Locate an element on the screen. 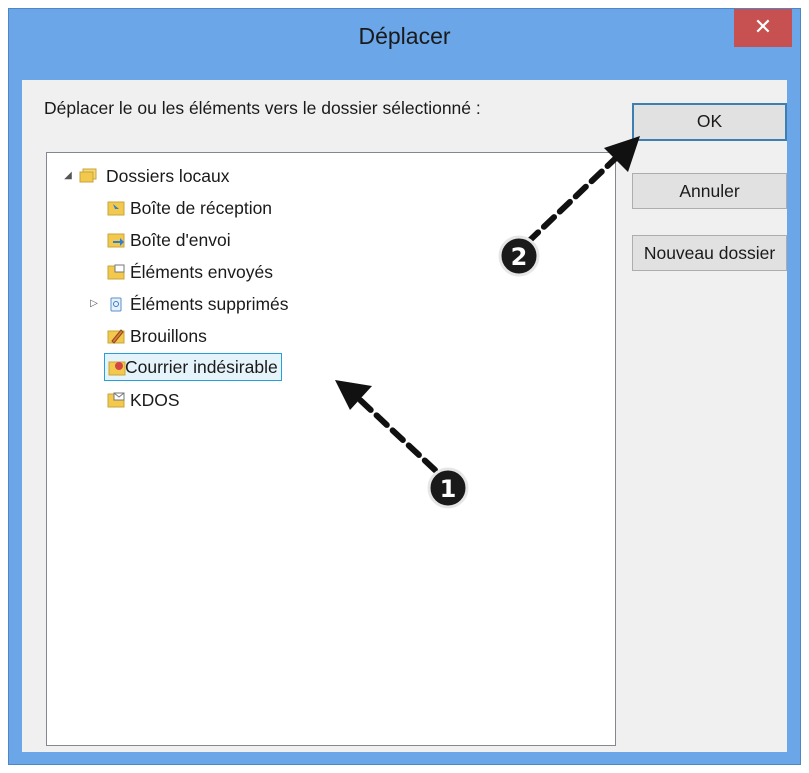 The image size is (809, 773). tree-node-label: Dossiers locaux is located at coordinates (168, 176).